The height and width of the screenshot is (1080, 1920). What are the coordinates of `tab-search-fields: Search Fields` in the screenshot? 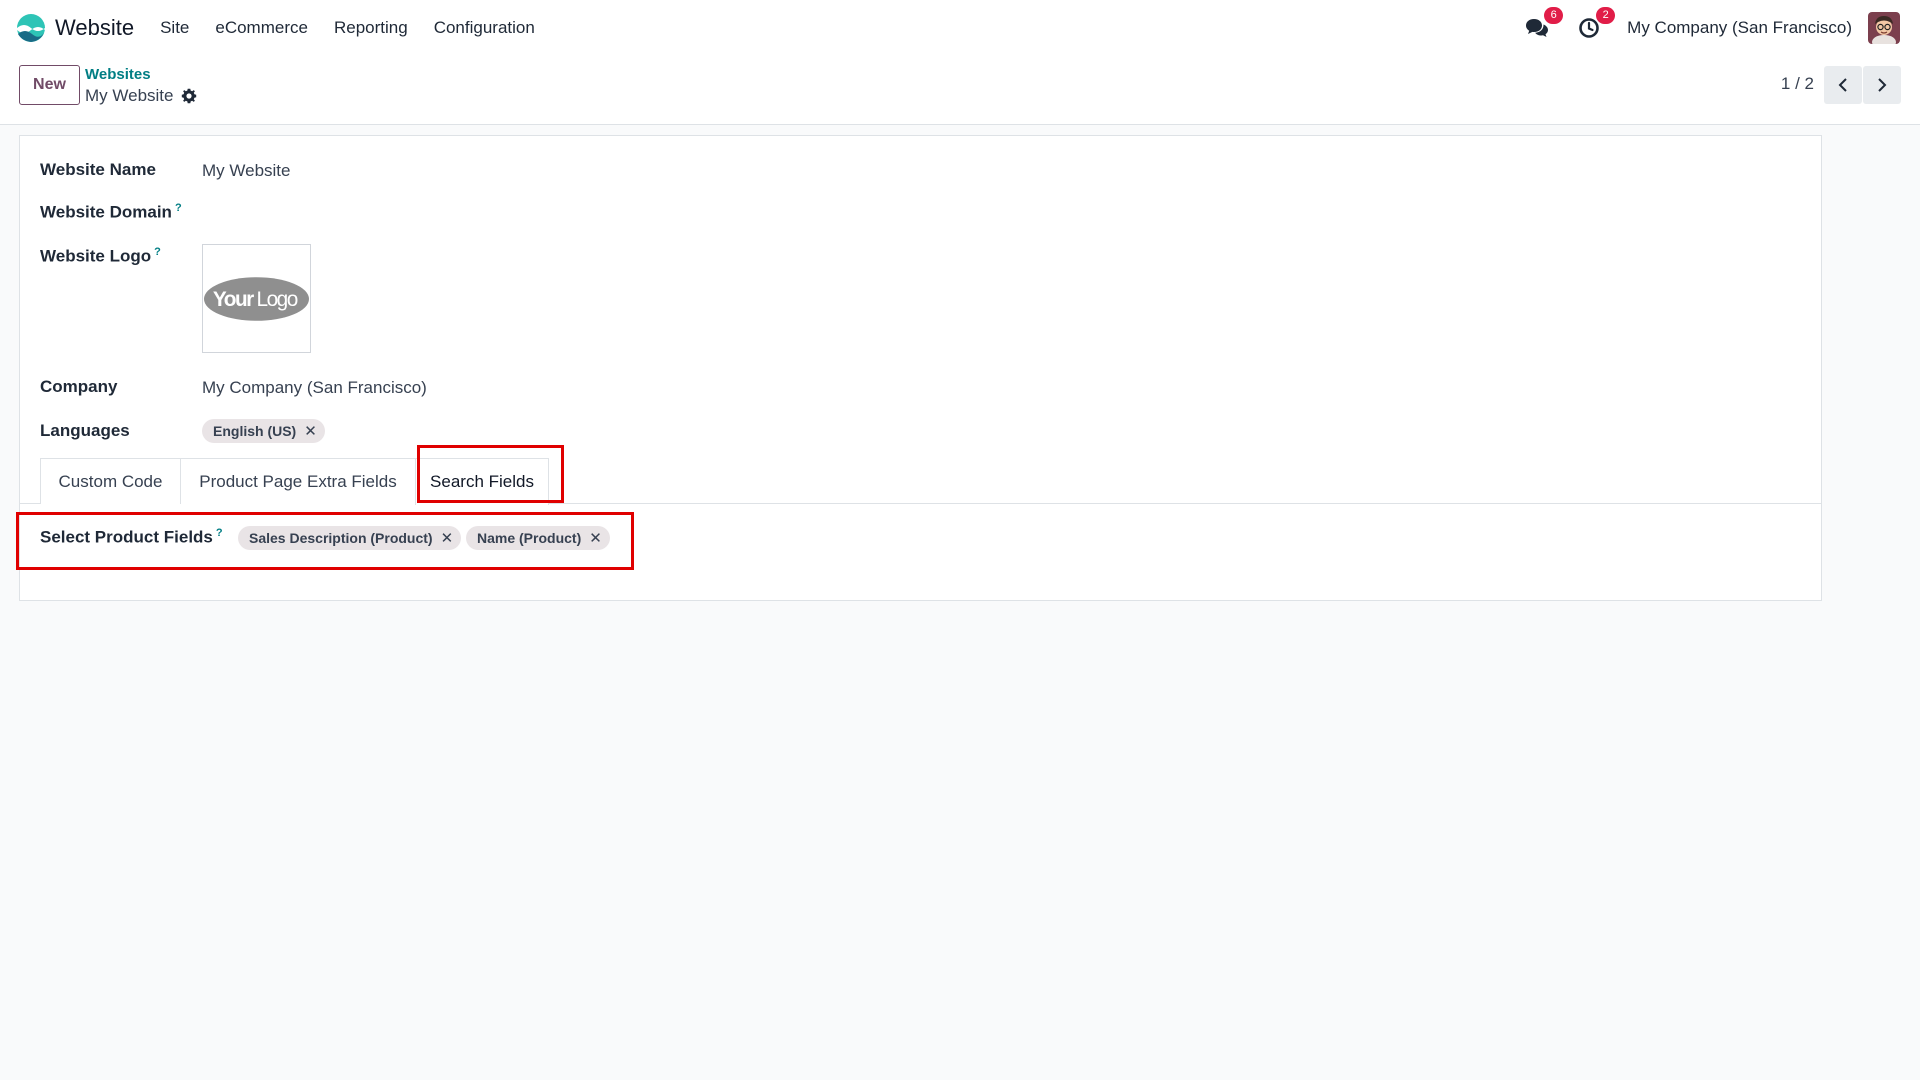 It's located at (482, 481).